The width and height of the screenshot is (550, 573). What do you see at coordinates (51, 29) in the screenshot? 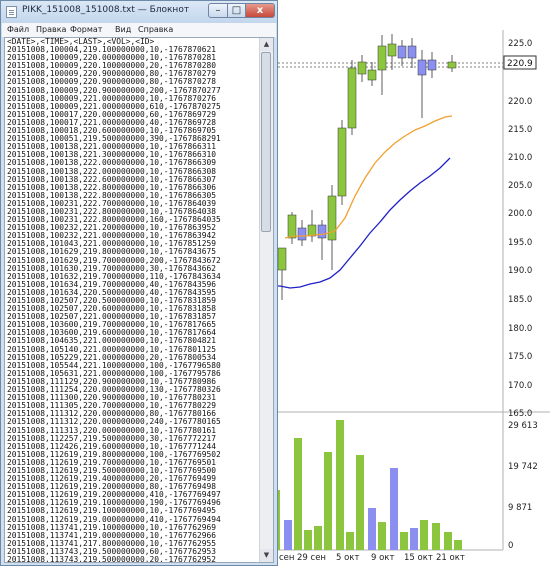
I see `menu-edit: Правка` at bounding box center [51, 29].